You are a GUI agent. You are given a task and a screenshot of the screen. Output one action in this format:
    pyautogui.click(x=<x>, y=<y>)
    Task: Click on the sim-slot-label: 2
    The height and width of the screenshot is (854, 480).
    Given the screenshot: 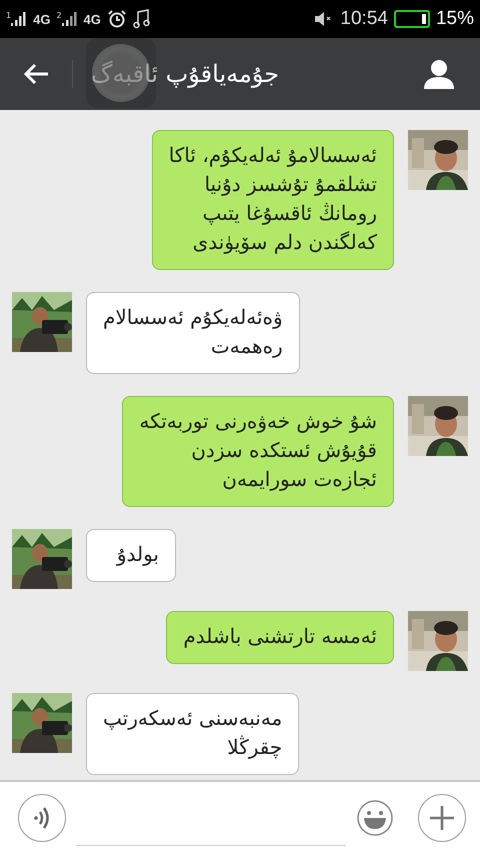 What is the action you would take?
    pyautogui.click(x=59, y=16)
    